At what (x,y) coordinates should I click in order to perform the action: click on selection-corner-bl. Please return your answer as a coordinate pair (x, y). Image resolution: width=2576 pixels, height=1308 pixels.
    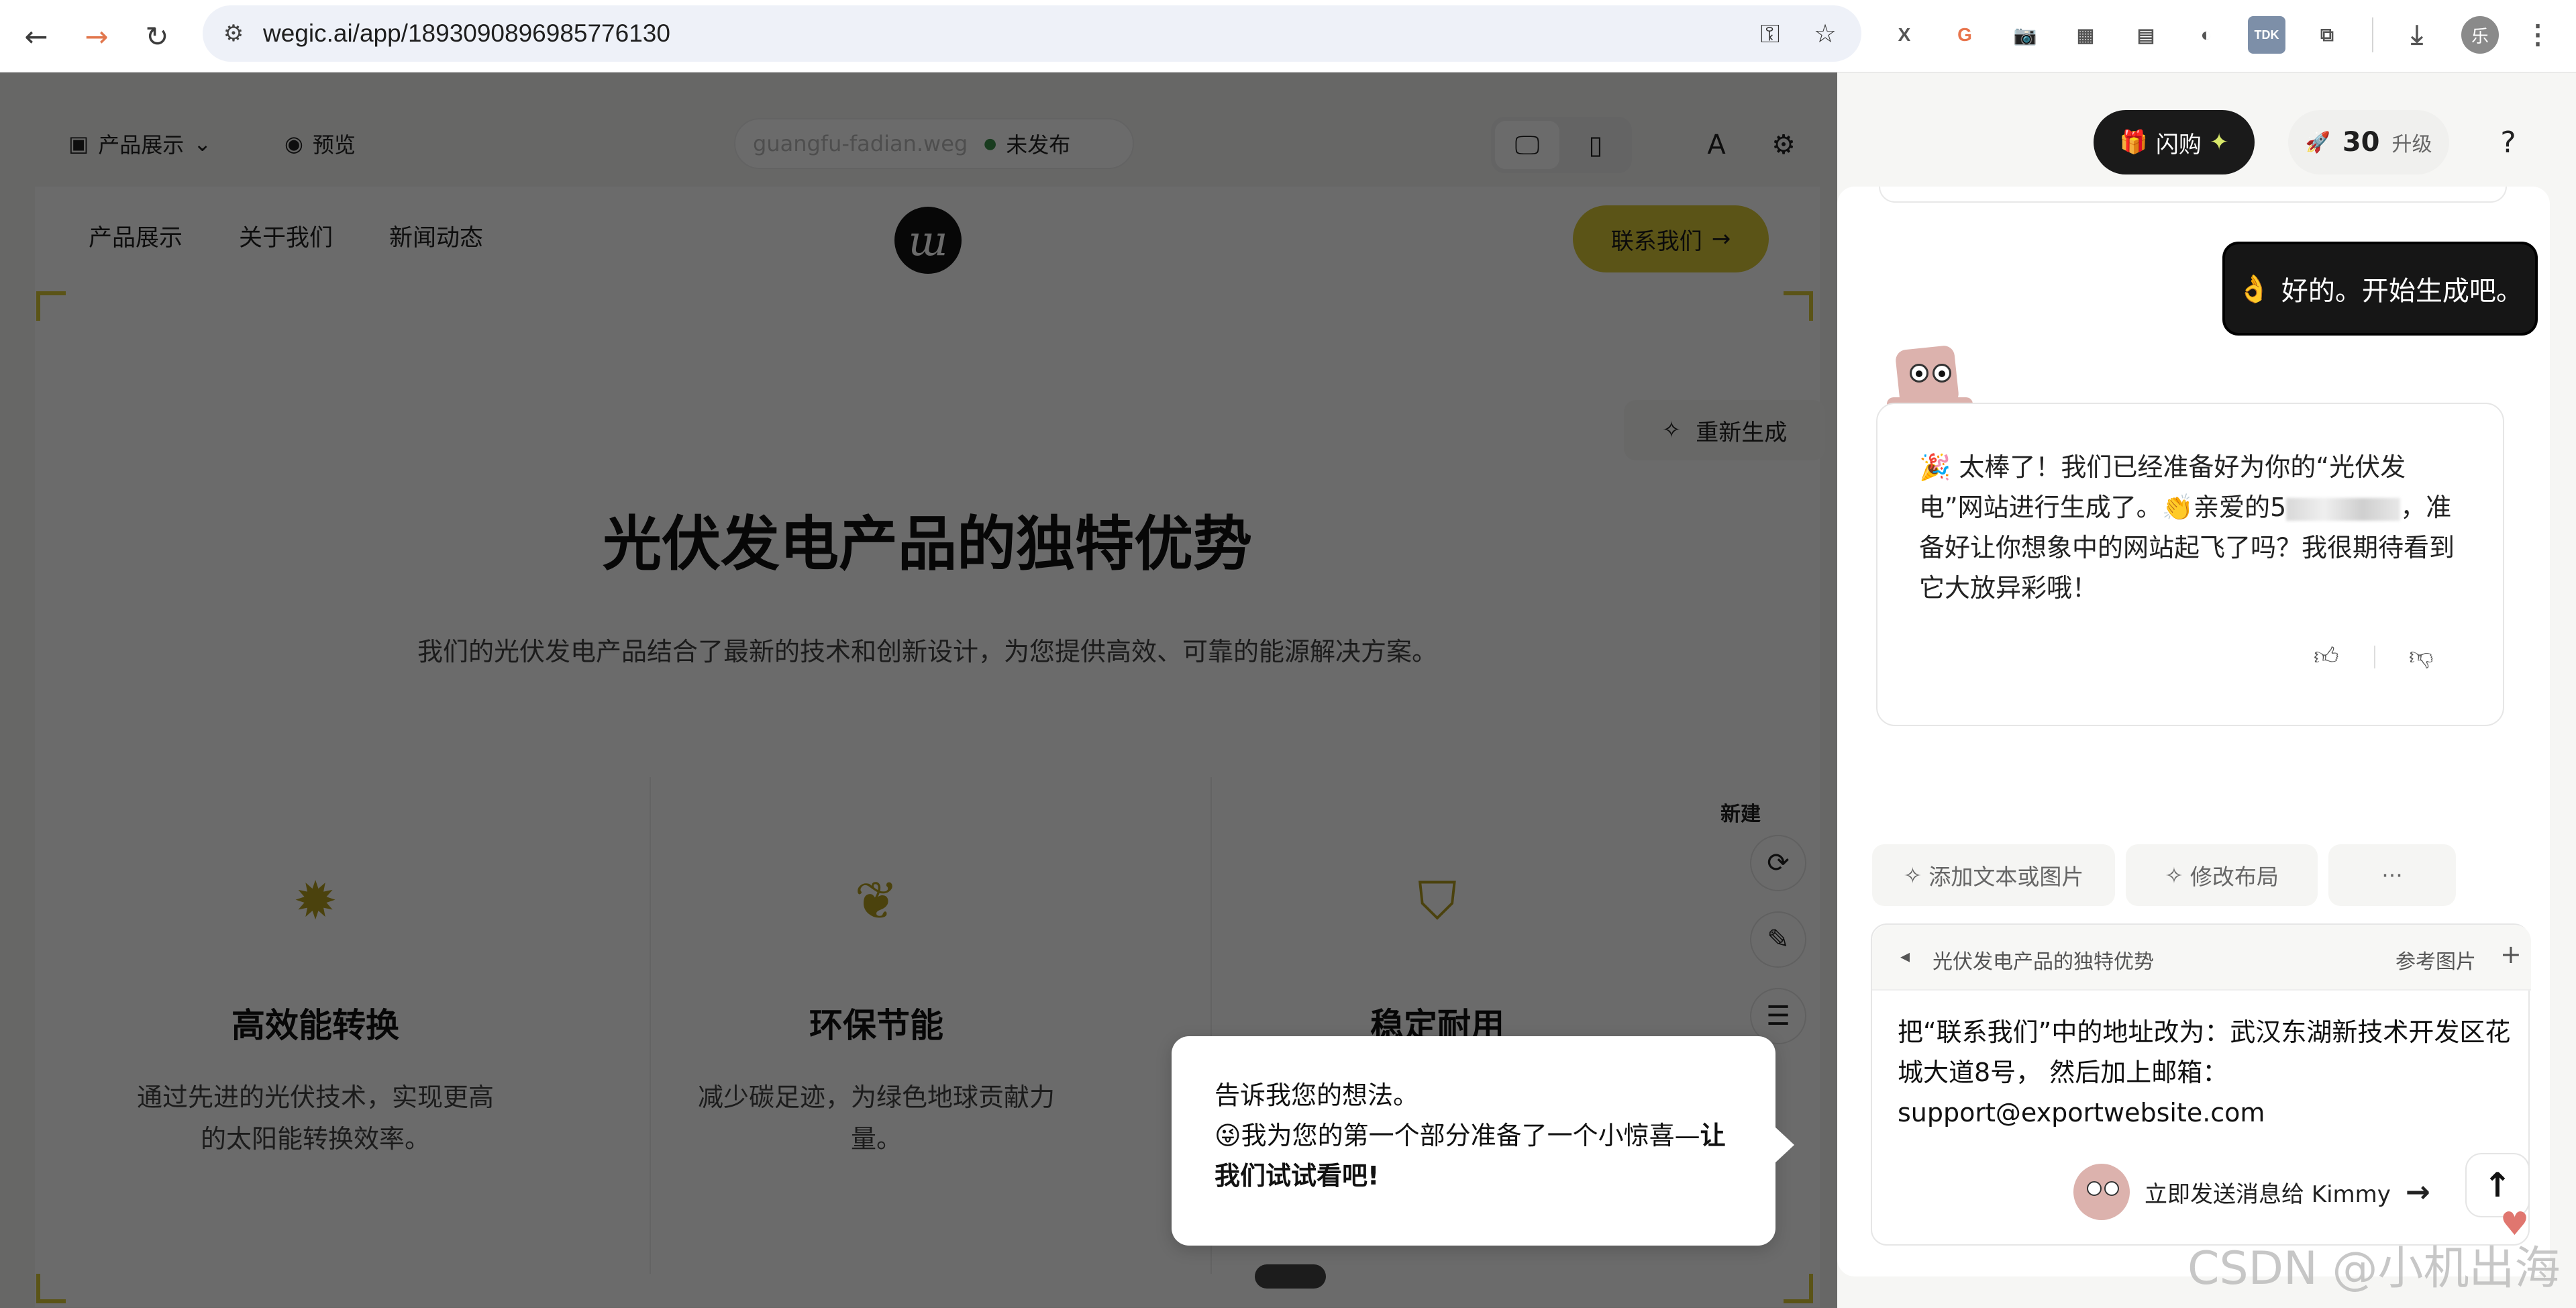
    Looking at the image, I should click on (51, 1288).